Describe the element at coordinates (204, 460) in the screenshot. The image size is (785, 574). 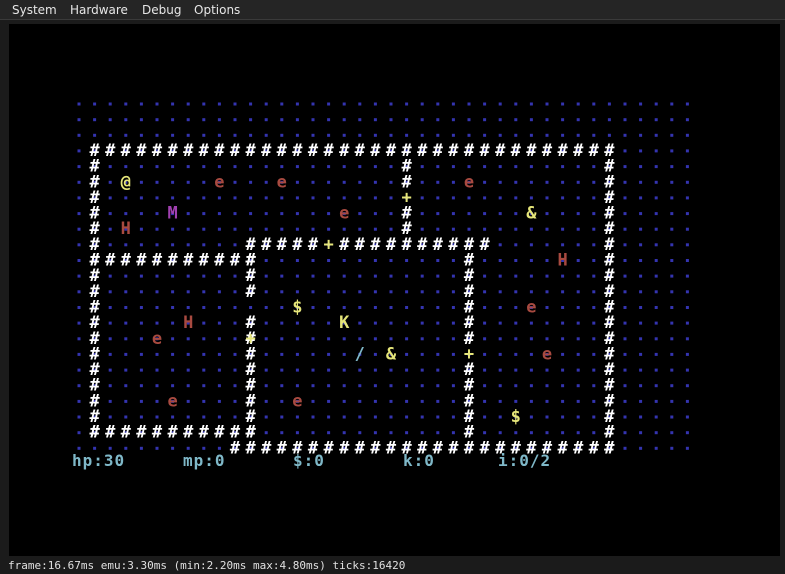
I see `hud-mp: mp:0` at that location.